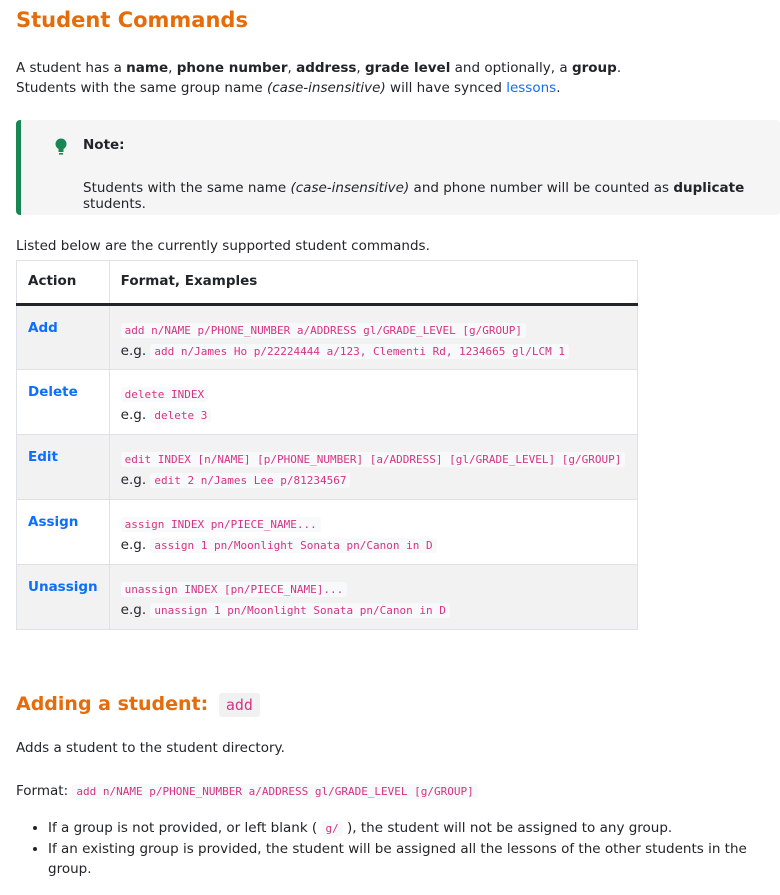 Image resolution: width=780 pixels, height=895 pixels. Describe the element at coordinates (594, 68) in the screenshot. I see `intro-bold-group: group` at that location.